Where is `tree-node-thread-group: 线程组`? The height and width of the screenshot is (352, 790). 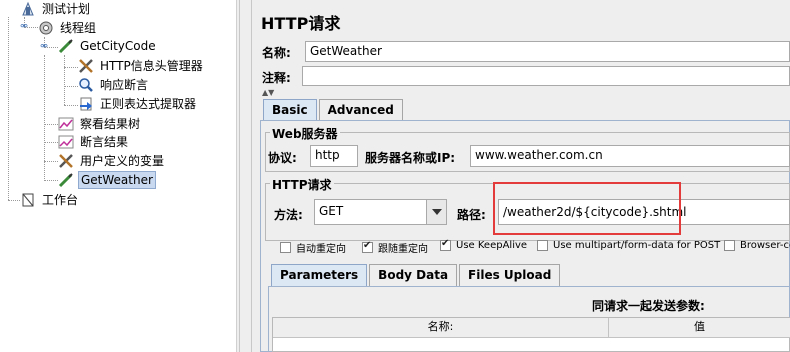 tree-node-thread-group: 线程组 is located at coordinates (68, 28).